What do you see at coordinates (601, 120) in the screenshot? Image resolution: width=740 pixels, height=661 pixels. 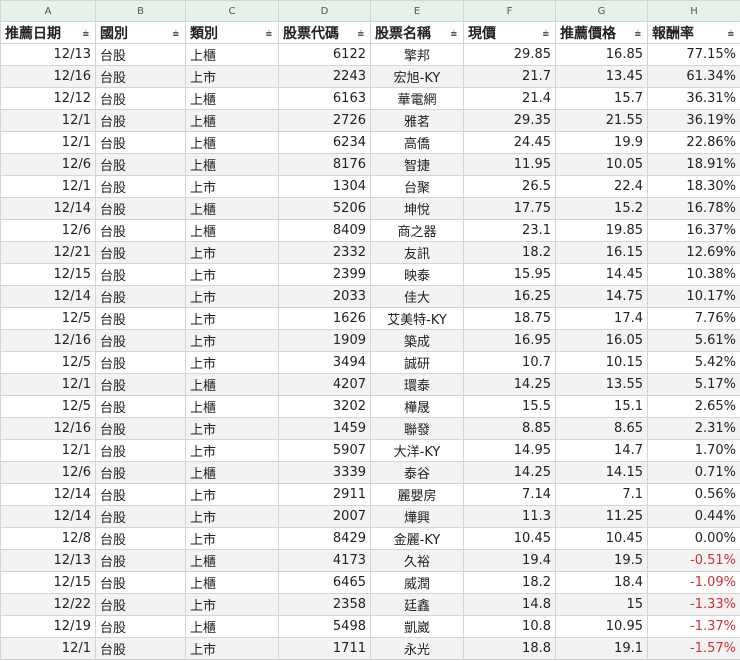 I see `cell: 21.55` at bounding box center [601, 120].